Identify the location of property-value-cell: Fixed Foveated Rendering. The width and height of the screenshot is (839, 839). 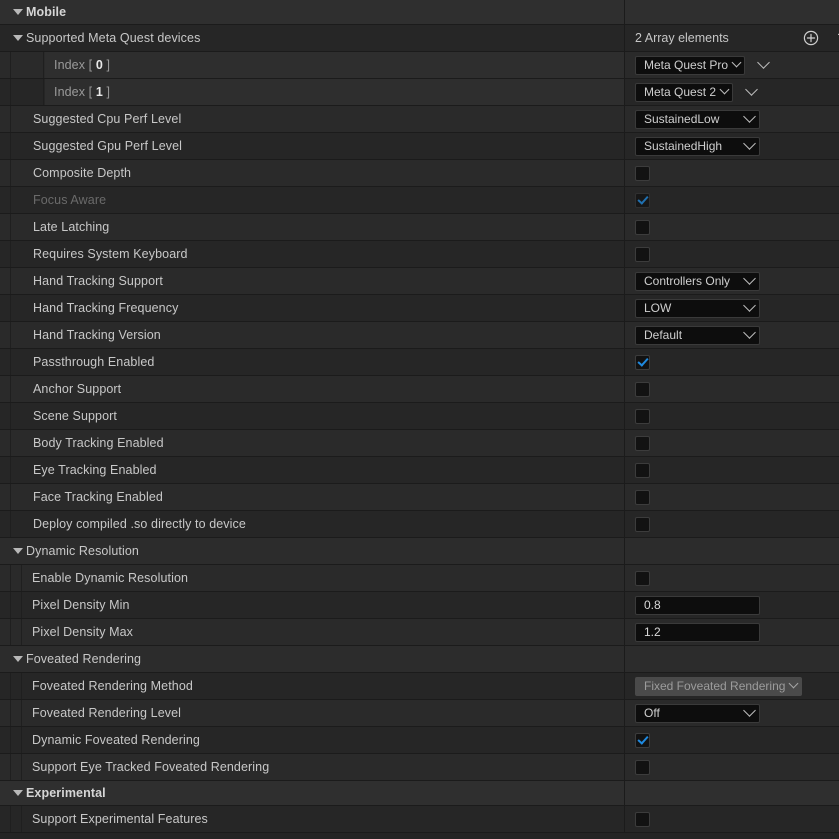
(731, 686).